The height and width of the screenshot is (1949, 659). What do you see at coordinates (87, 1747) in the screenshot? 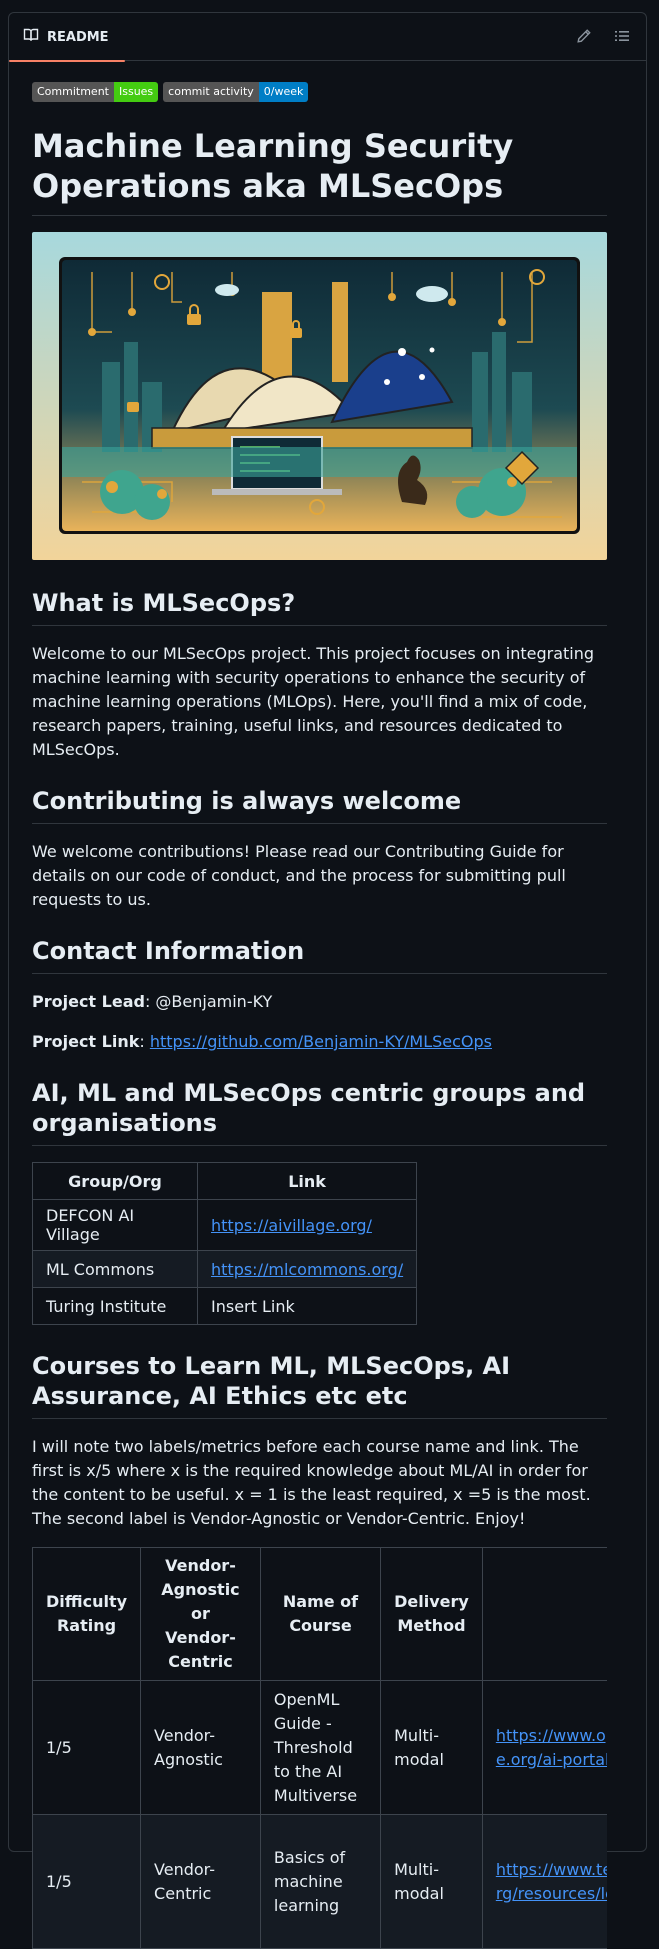
I see `course-rating: 1/5` at bounding box center [87, 1747].